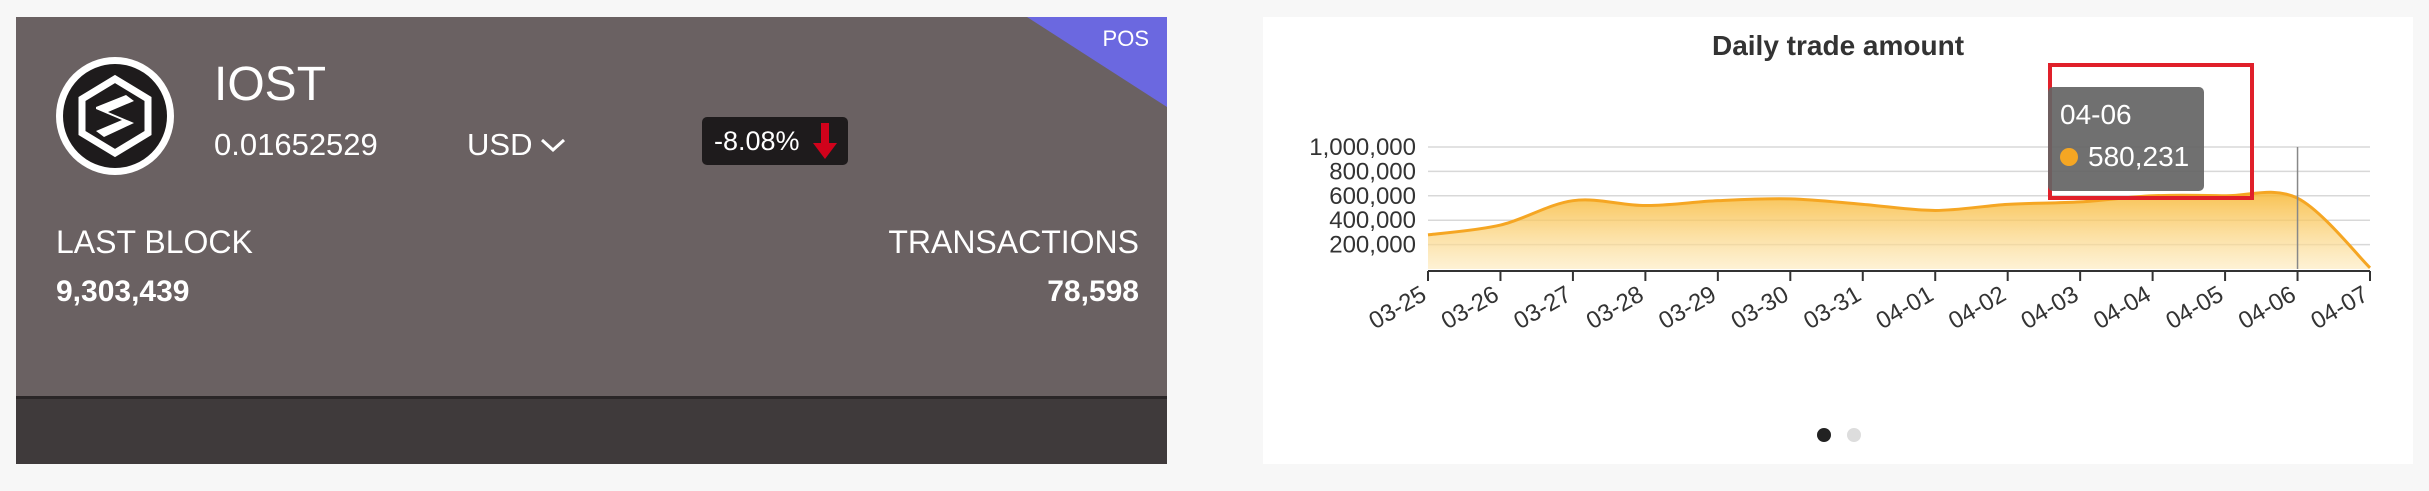 Image resolution: width=2429 pixels, height=491 pixels. Describe the element at coordinates (1372, 245) in the screenshot. I see `y-tick-label: 200,000` at that location.